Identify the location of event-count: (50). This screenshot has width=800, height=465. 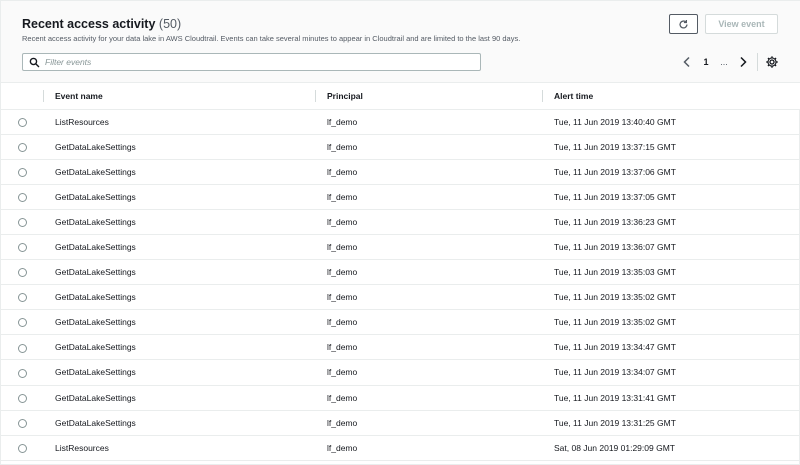
(170, 24).